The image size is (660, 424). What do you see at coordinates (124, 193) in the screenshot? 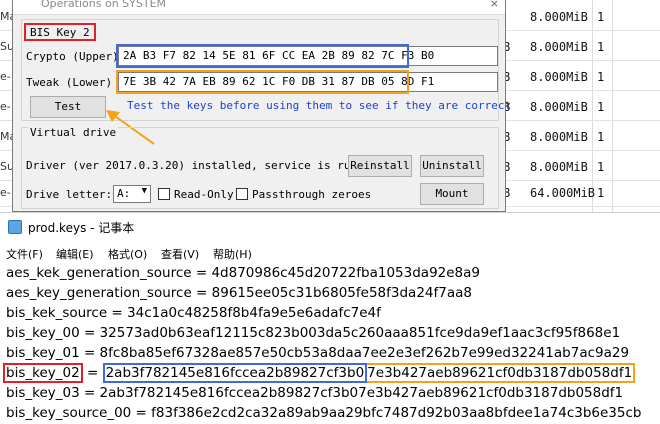
I see `drive-letter-value: A:` at bounding box center [124, 193].